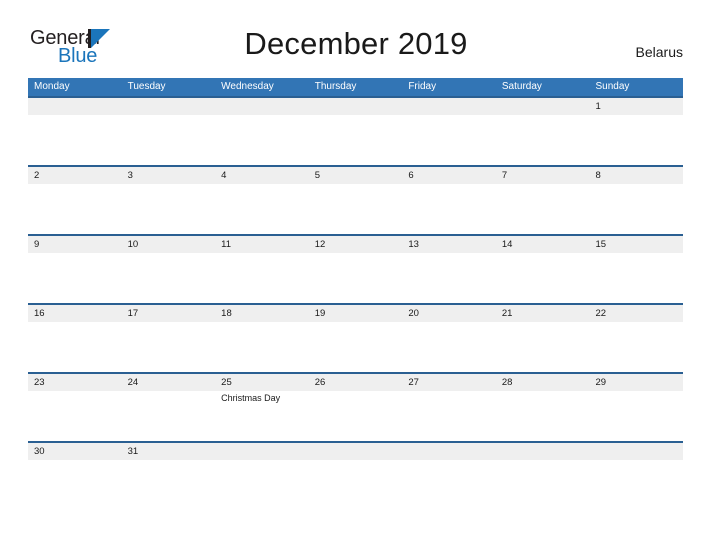 This screenshot has height=550, width=712. What do you see at coordinates (169, 269) in the screenshot?
I see `day-cell: 10` at bounding box center [169, 269].